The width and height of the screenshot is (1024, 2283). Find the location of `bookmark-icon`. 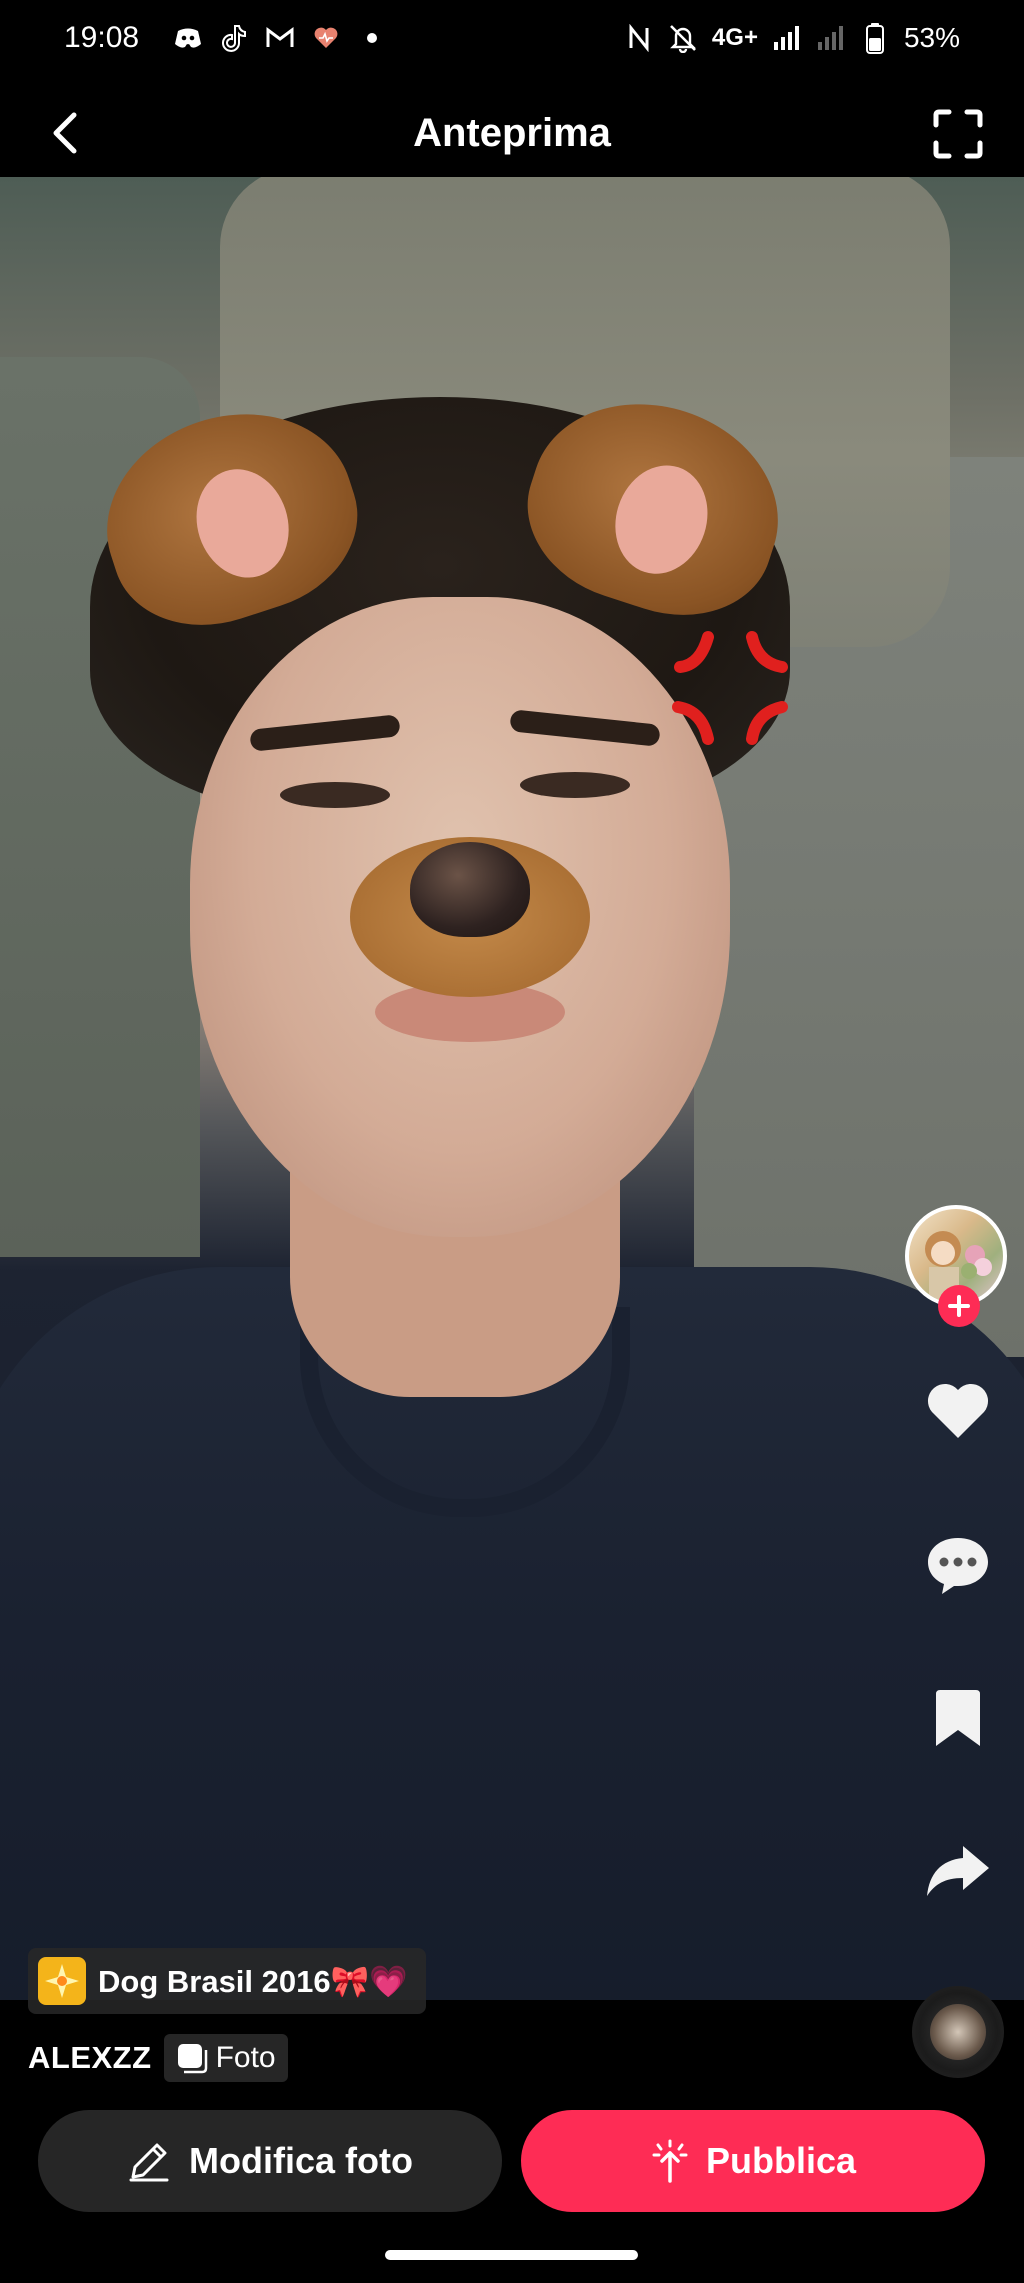

bookmark-icon is located at coordinates (958, 1718).